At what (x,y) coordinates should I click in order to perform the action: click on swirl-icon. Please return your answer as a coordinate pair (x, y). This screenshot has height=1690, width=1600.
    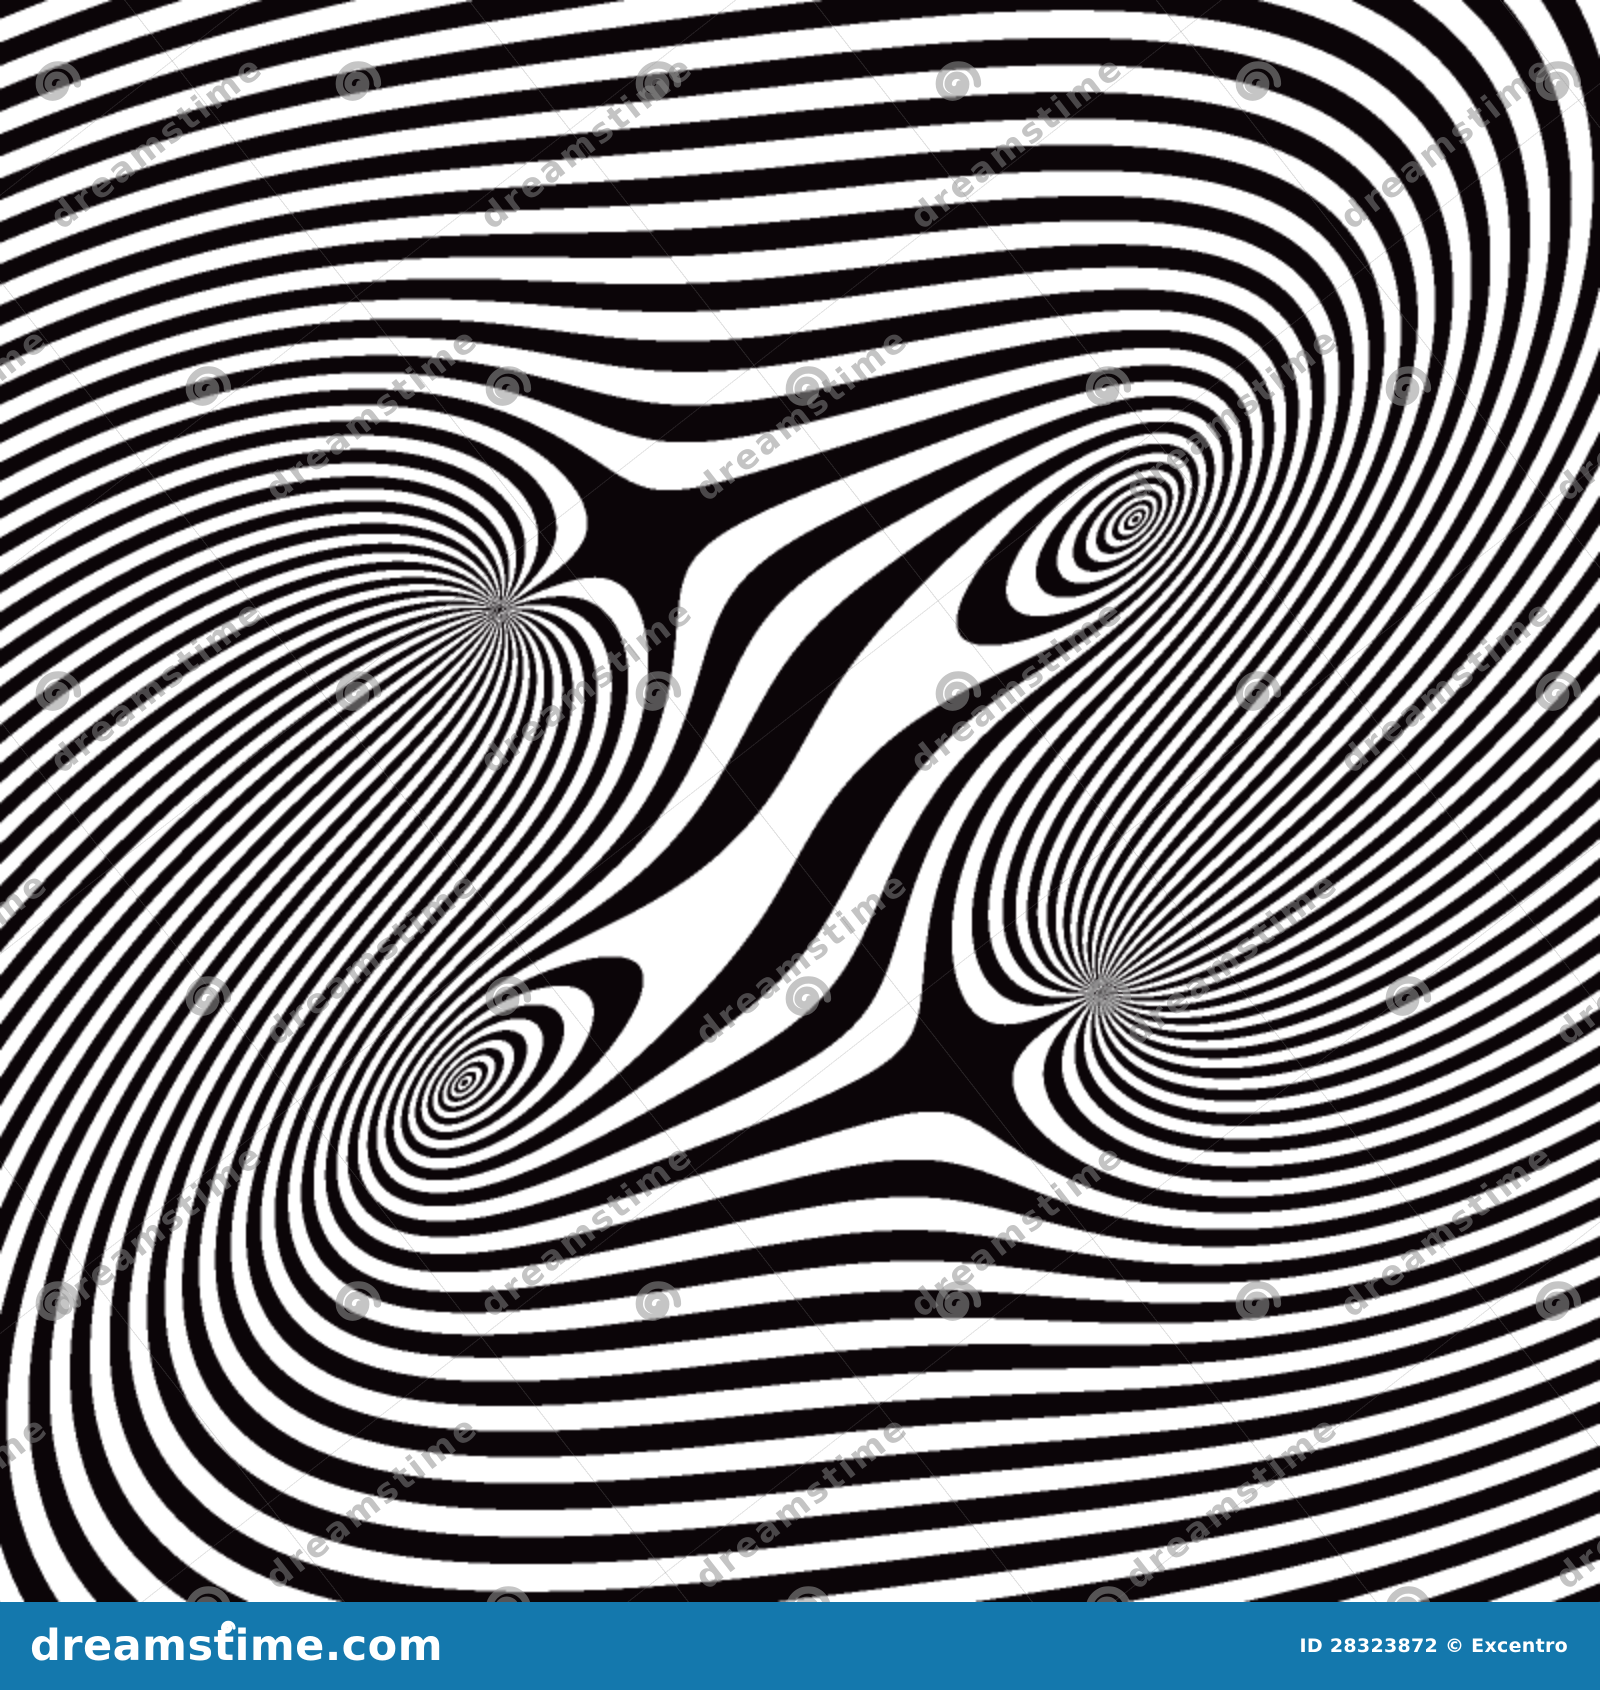
    Looking at the image, I should click on (228, 1627).